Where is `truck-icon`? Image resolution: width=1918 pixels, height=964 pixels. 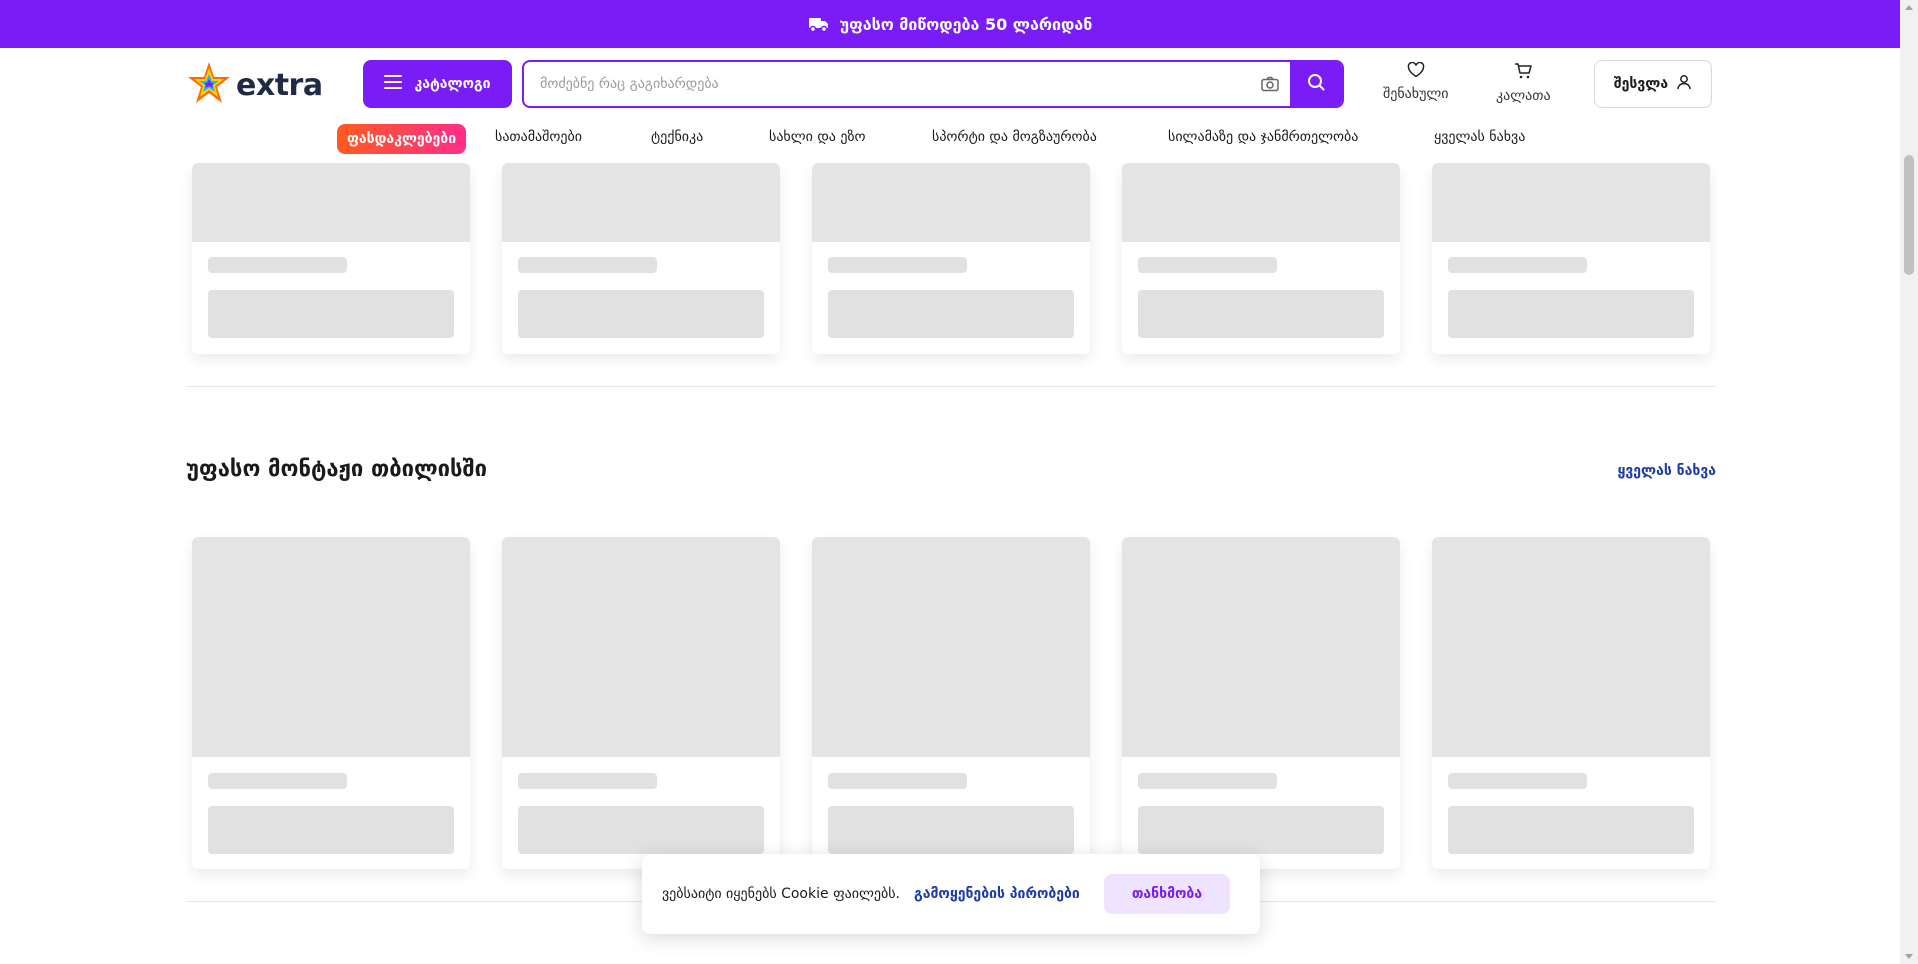
truck-icon is located at coordinates (819, 24).